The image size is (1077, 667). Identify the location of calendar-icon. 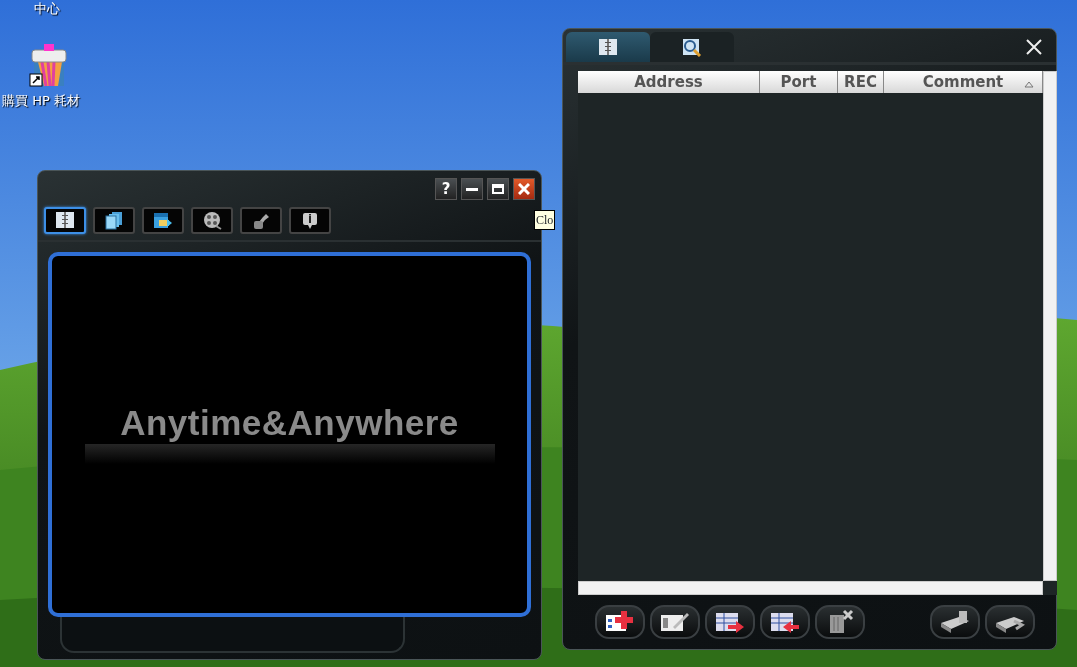
(163, 220).